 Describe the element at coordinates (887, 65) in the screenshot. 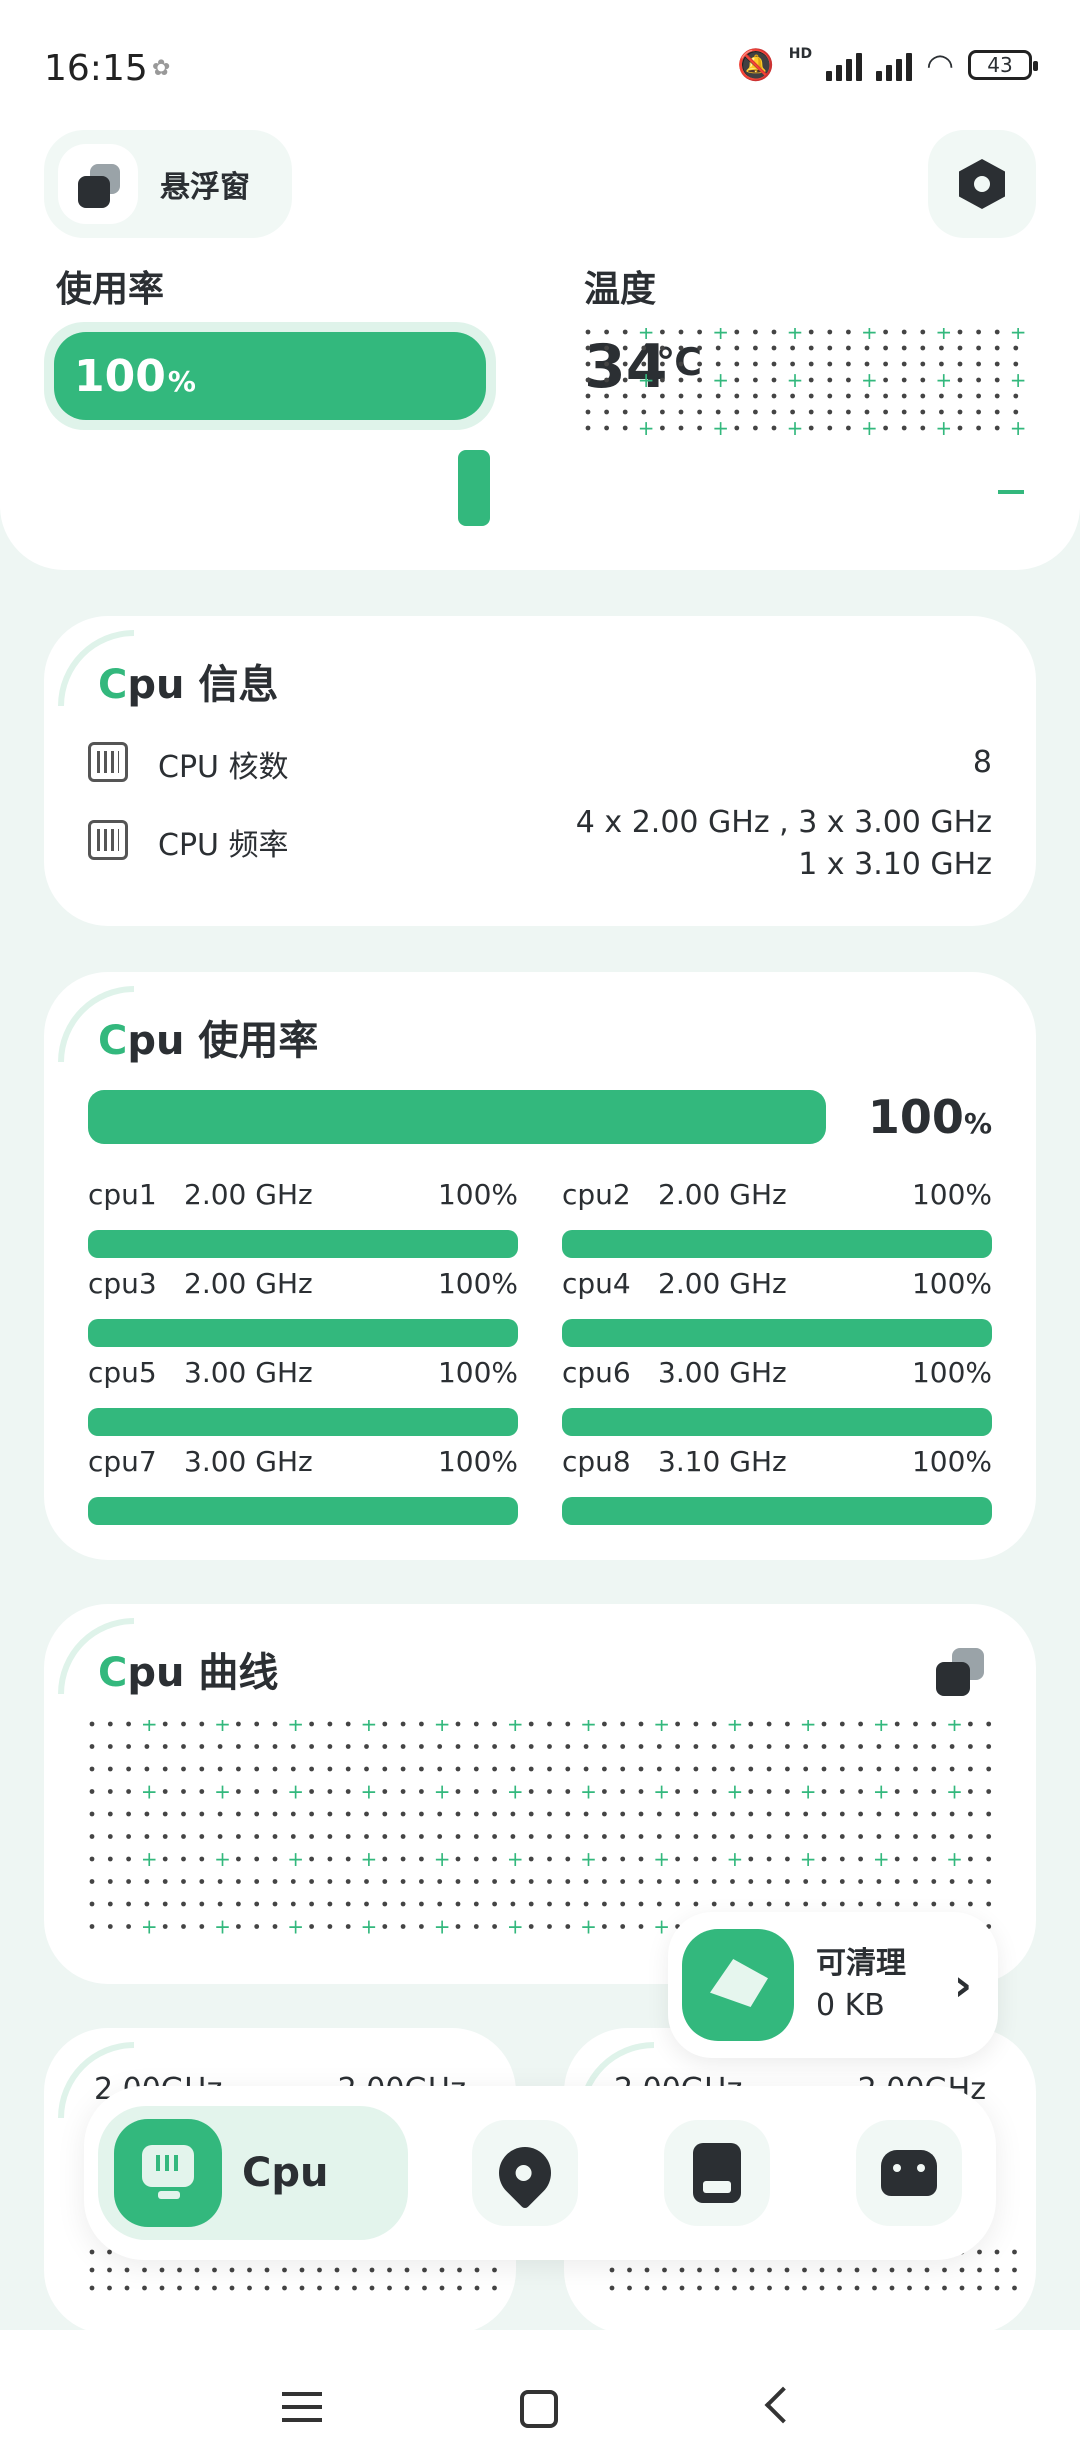

I see `status-icons: 🔕 HD ◠ 43` at that location.